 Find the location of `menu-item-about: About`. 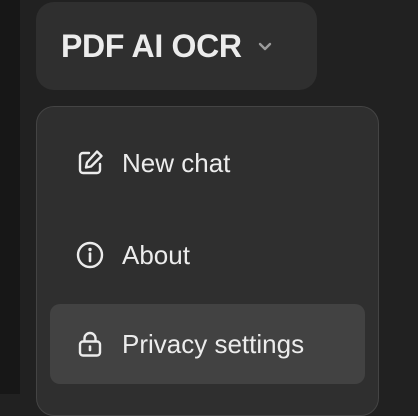

menu-item-about: About is located at coordinates (207, 255).